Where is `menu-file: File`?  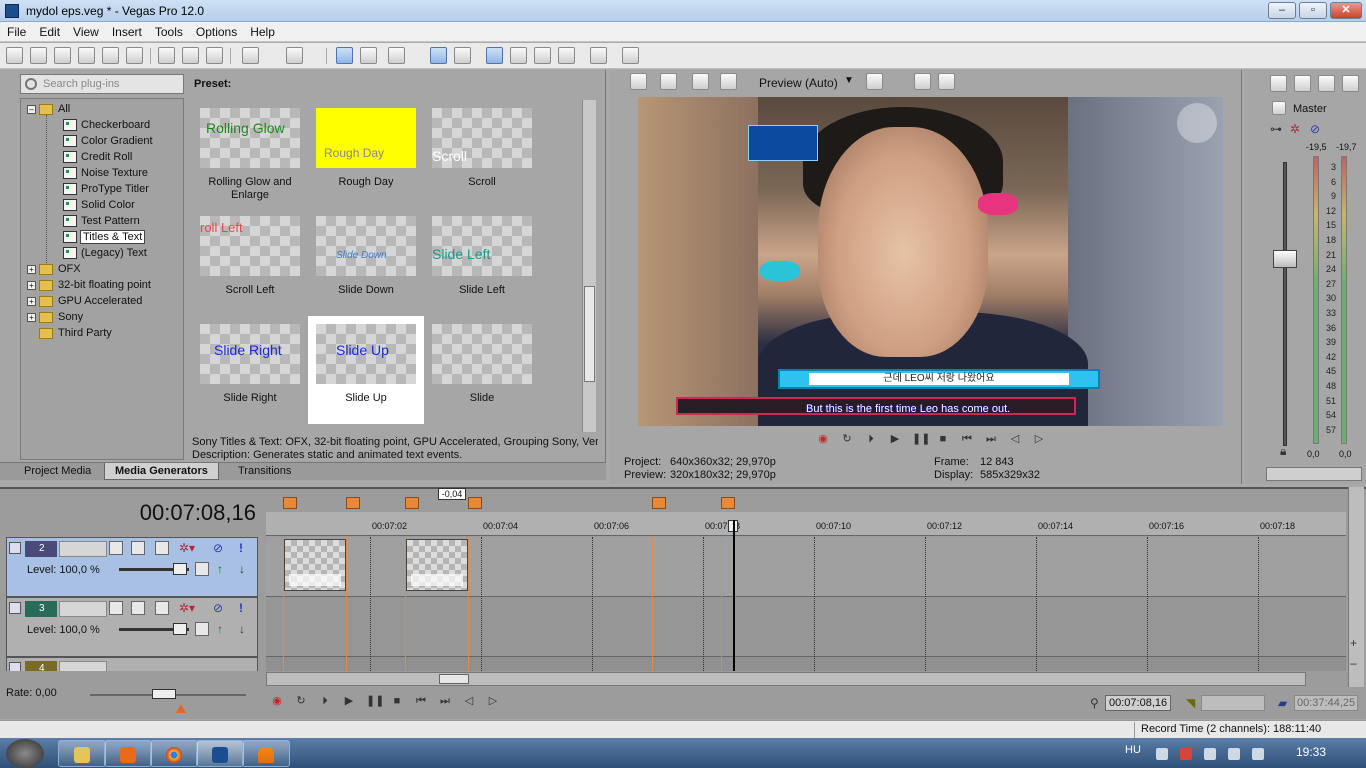
menu-file: File is located at coordinates (16, 30).